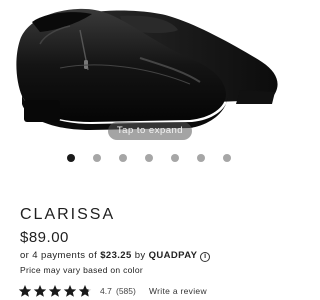 This screenshot has width=320, height=300. I want to click on write-review-link: Write a review, so click(178, 291).